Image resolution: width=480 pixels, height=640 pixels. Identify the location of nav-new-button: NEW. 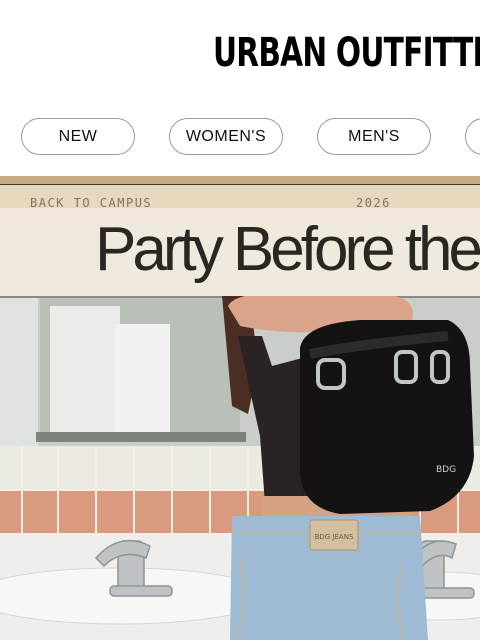
(78, 136).